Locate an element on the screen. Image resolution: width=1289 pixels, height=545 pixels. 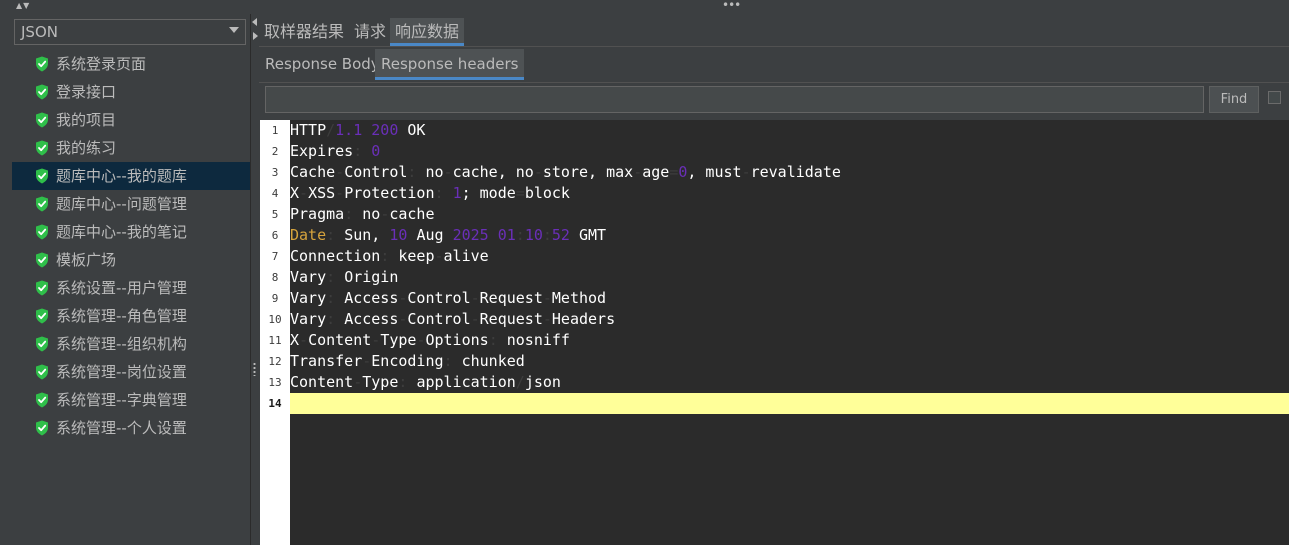
code-token: Content is located at coordinates (322, 382).